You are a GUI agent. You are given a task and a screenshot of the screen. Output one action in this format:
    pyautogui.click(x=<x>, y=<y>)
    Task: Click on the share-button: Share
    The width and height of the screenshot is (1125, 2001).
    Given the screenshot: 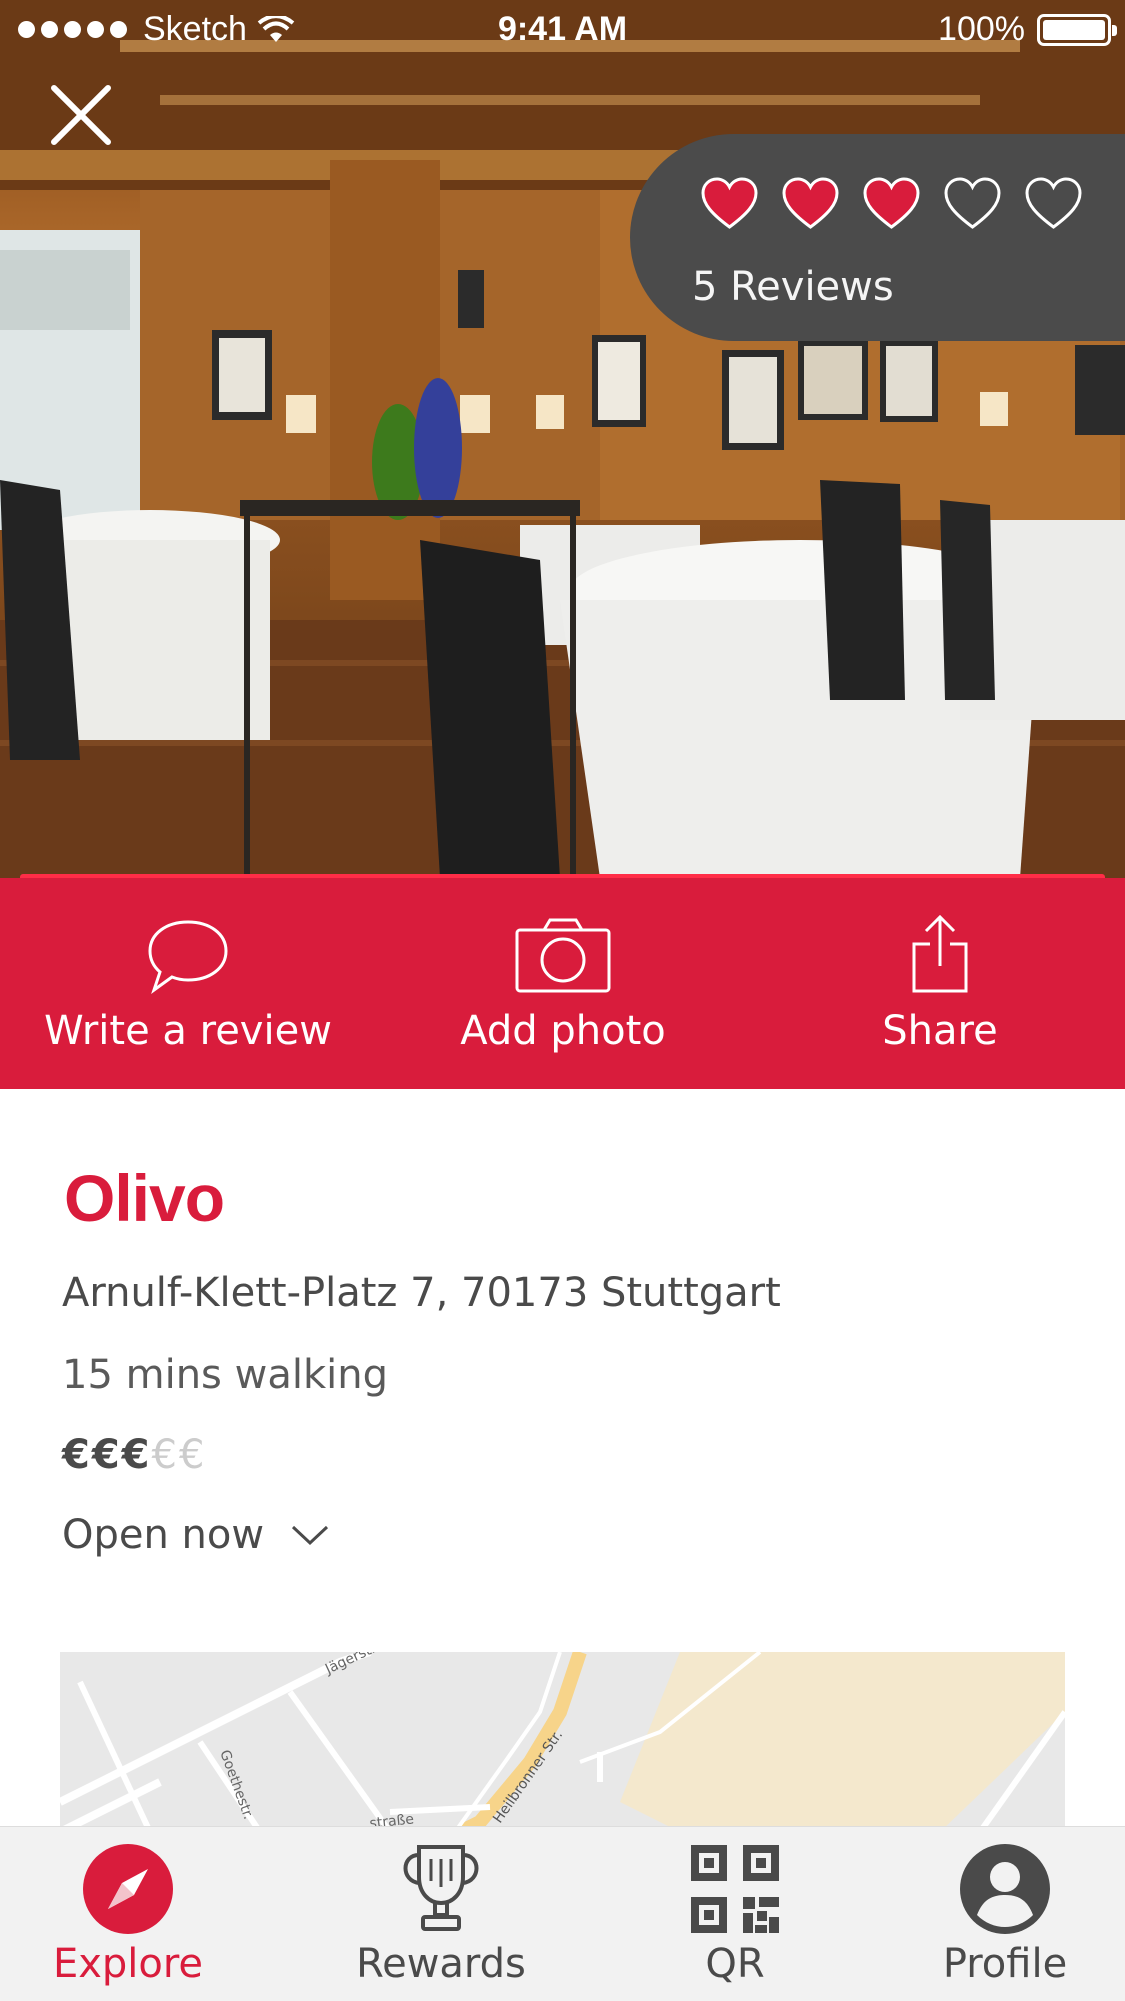 What is the action you would take?
    pyautogui.click(x=940, y=983)
    